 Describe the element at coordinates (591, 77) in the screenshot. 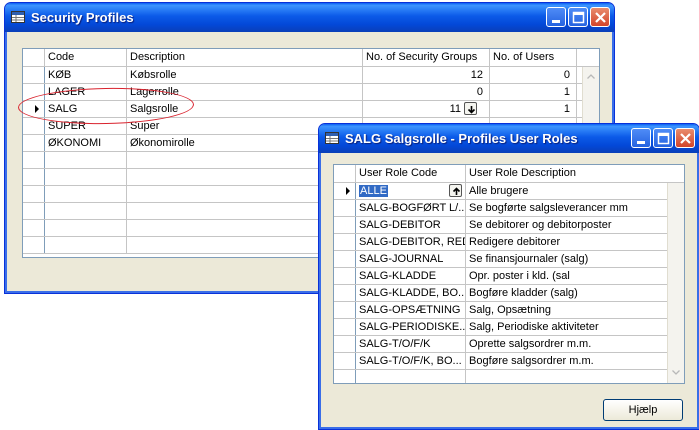

I see `scroll-up-icon` at that location.